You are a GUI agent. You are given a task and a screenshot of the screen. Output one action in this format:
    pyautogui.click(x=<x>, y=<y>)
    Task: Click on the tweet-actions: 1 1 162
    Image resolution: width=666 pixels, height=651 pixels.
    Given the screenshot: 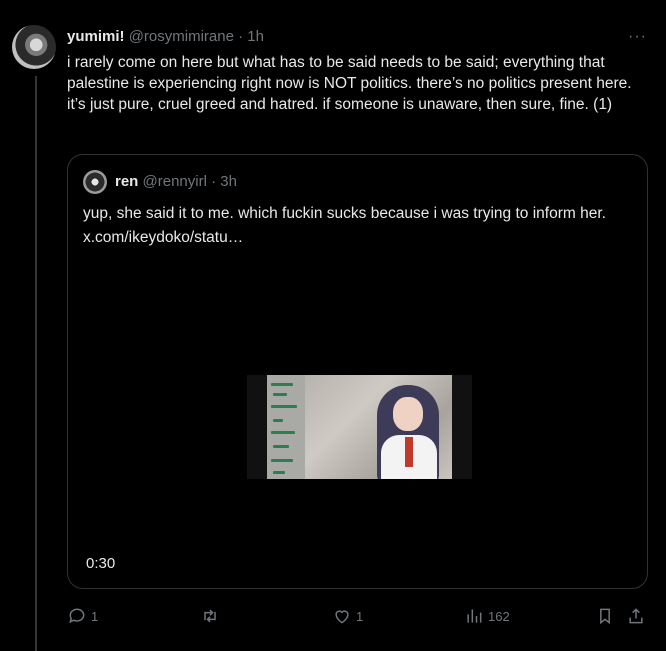 What is the action you would take?
    pyautogui.click(x=359, y=618)
    